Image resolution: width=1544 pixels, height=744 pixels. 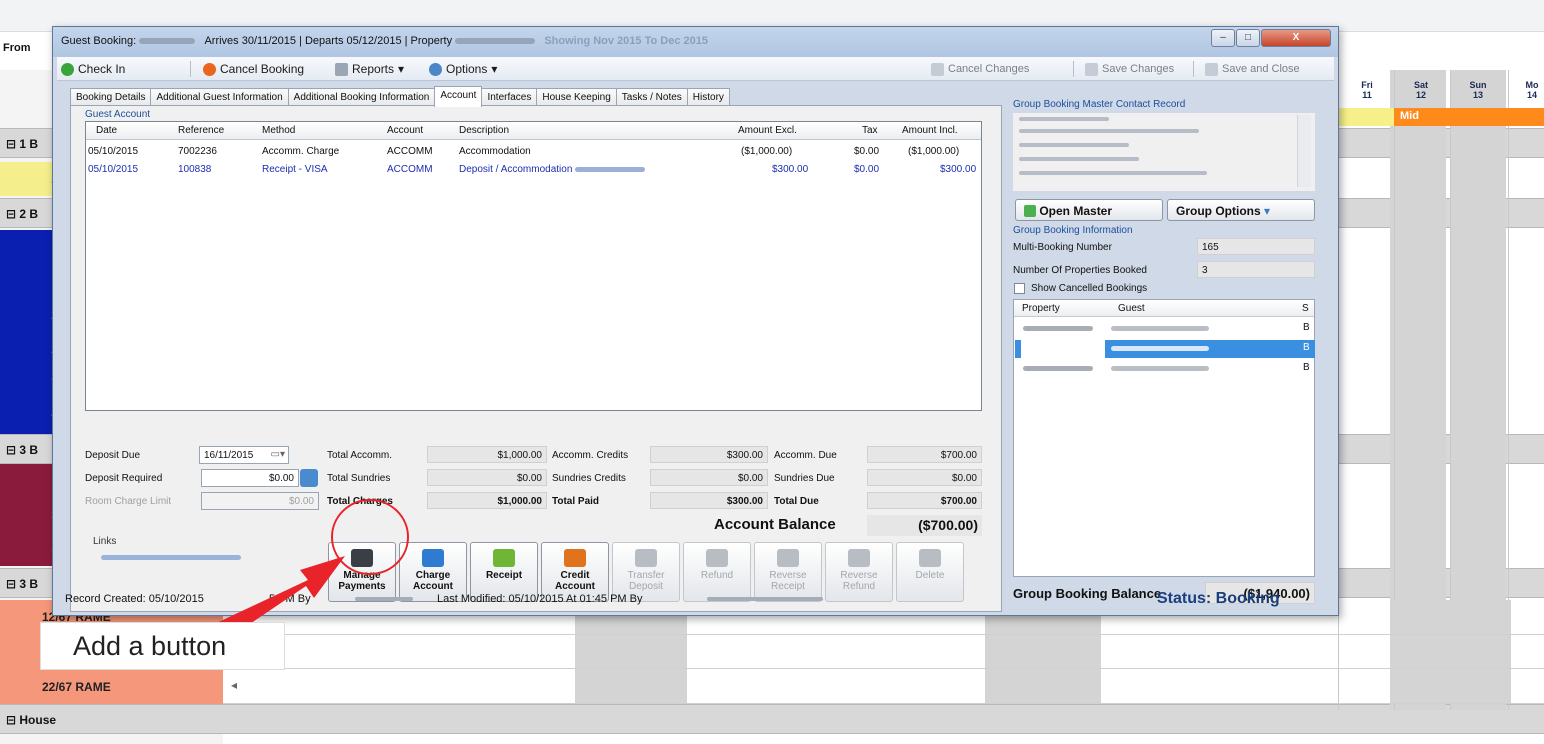 What do you see at coordinates (278, 130) in the screenshot?
I see `column-header: Method` at bounding box center [278, 130].